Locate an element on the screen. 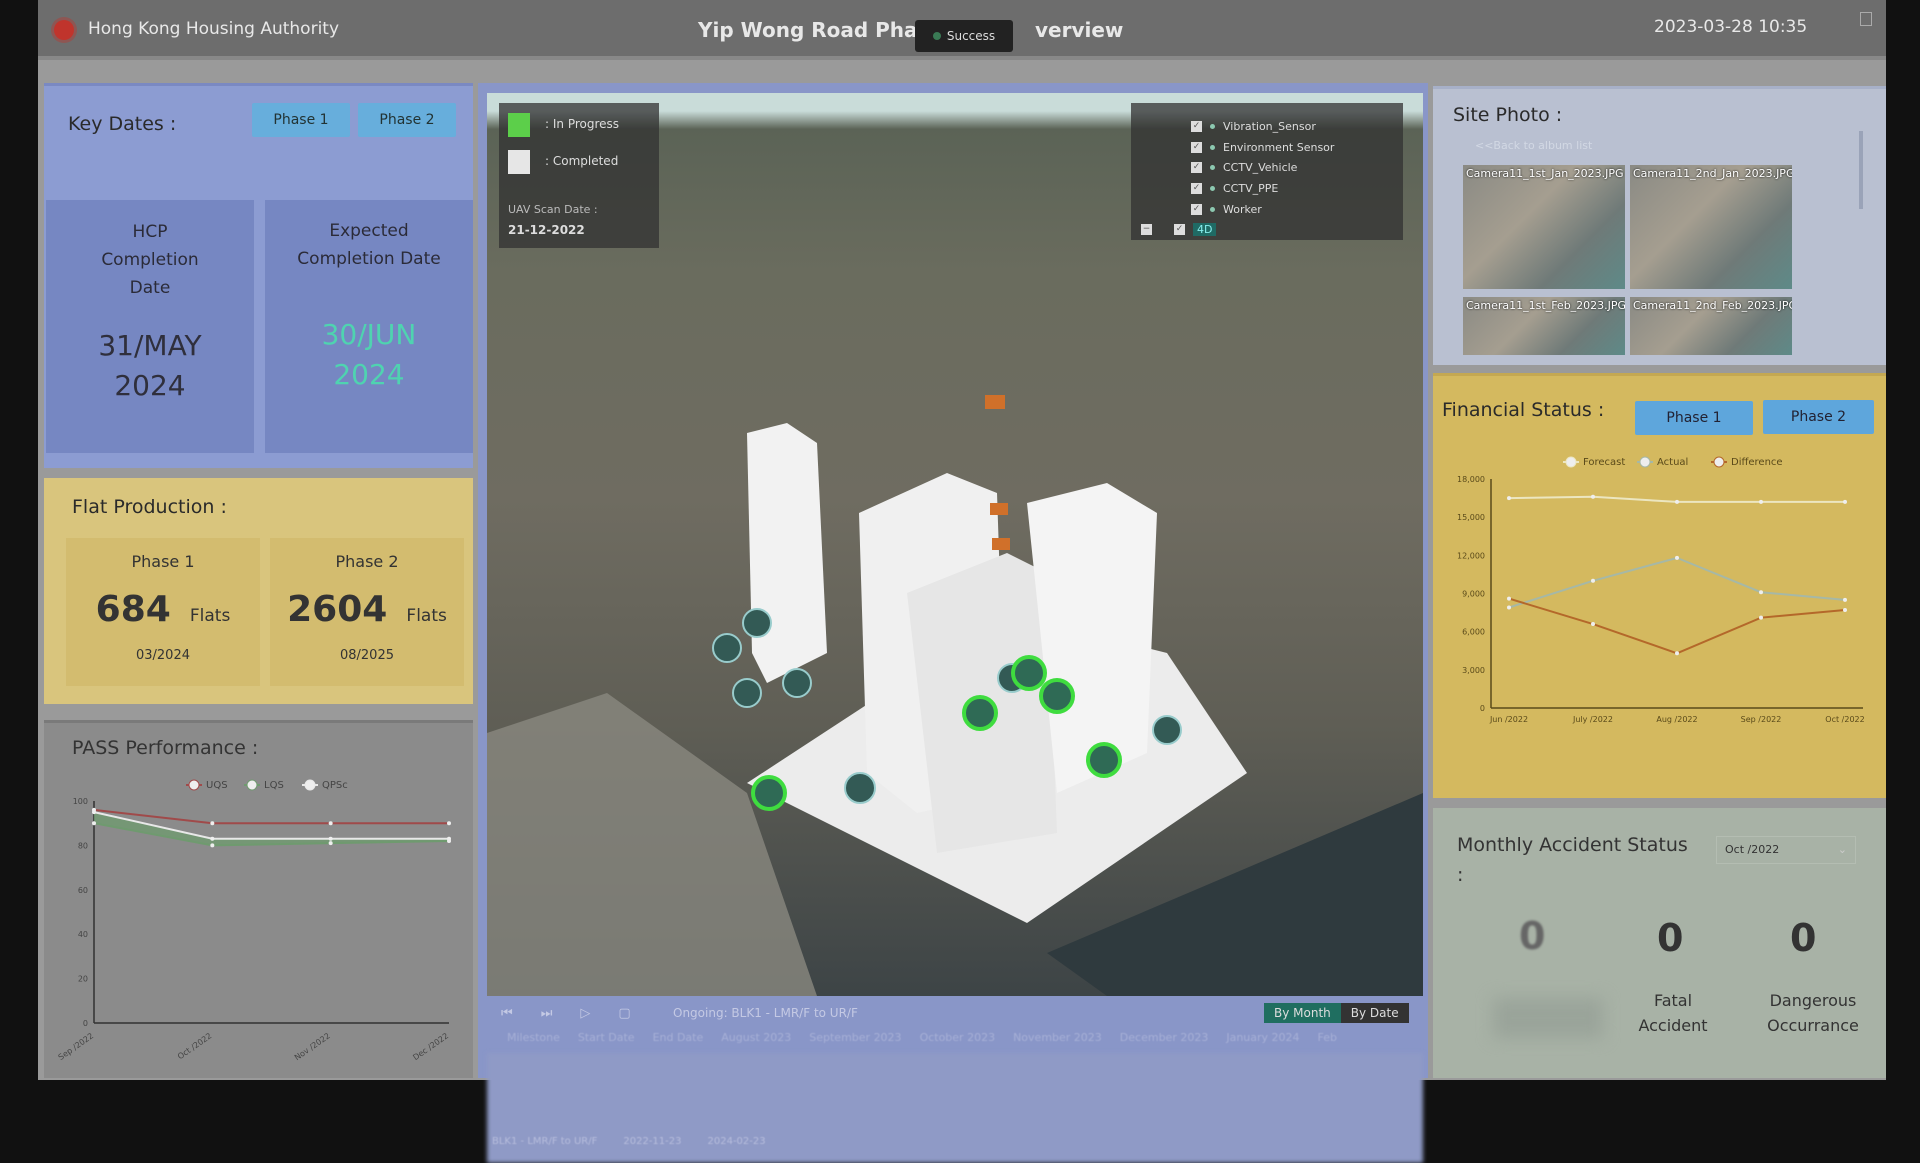  layer-cctv-ppe: ✓ CCTV_PPE is located at coordinates (1234, 188).